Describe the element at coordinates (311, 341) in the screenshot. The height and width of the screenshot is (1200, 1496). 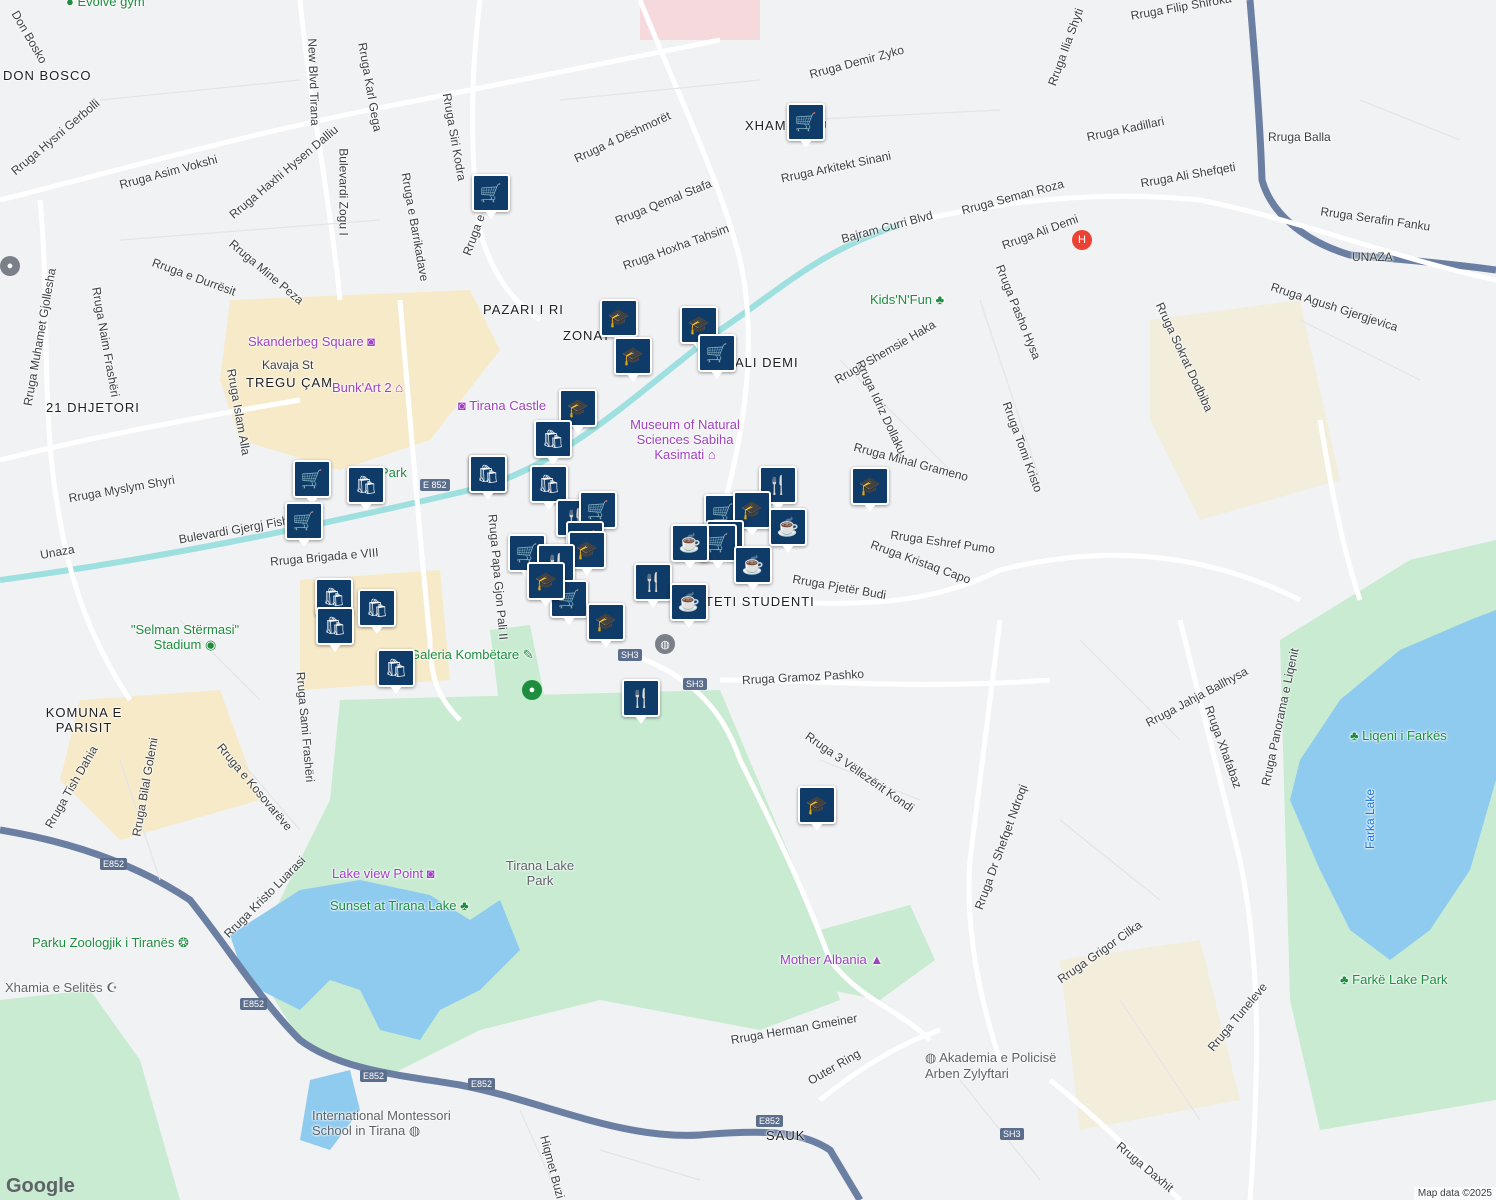
I see `poi-label: Skanderbeg Square ◙` at that location.